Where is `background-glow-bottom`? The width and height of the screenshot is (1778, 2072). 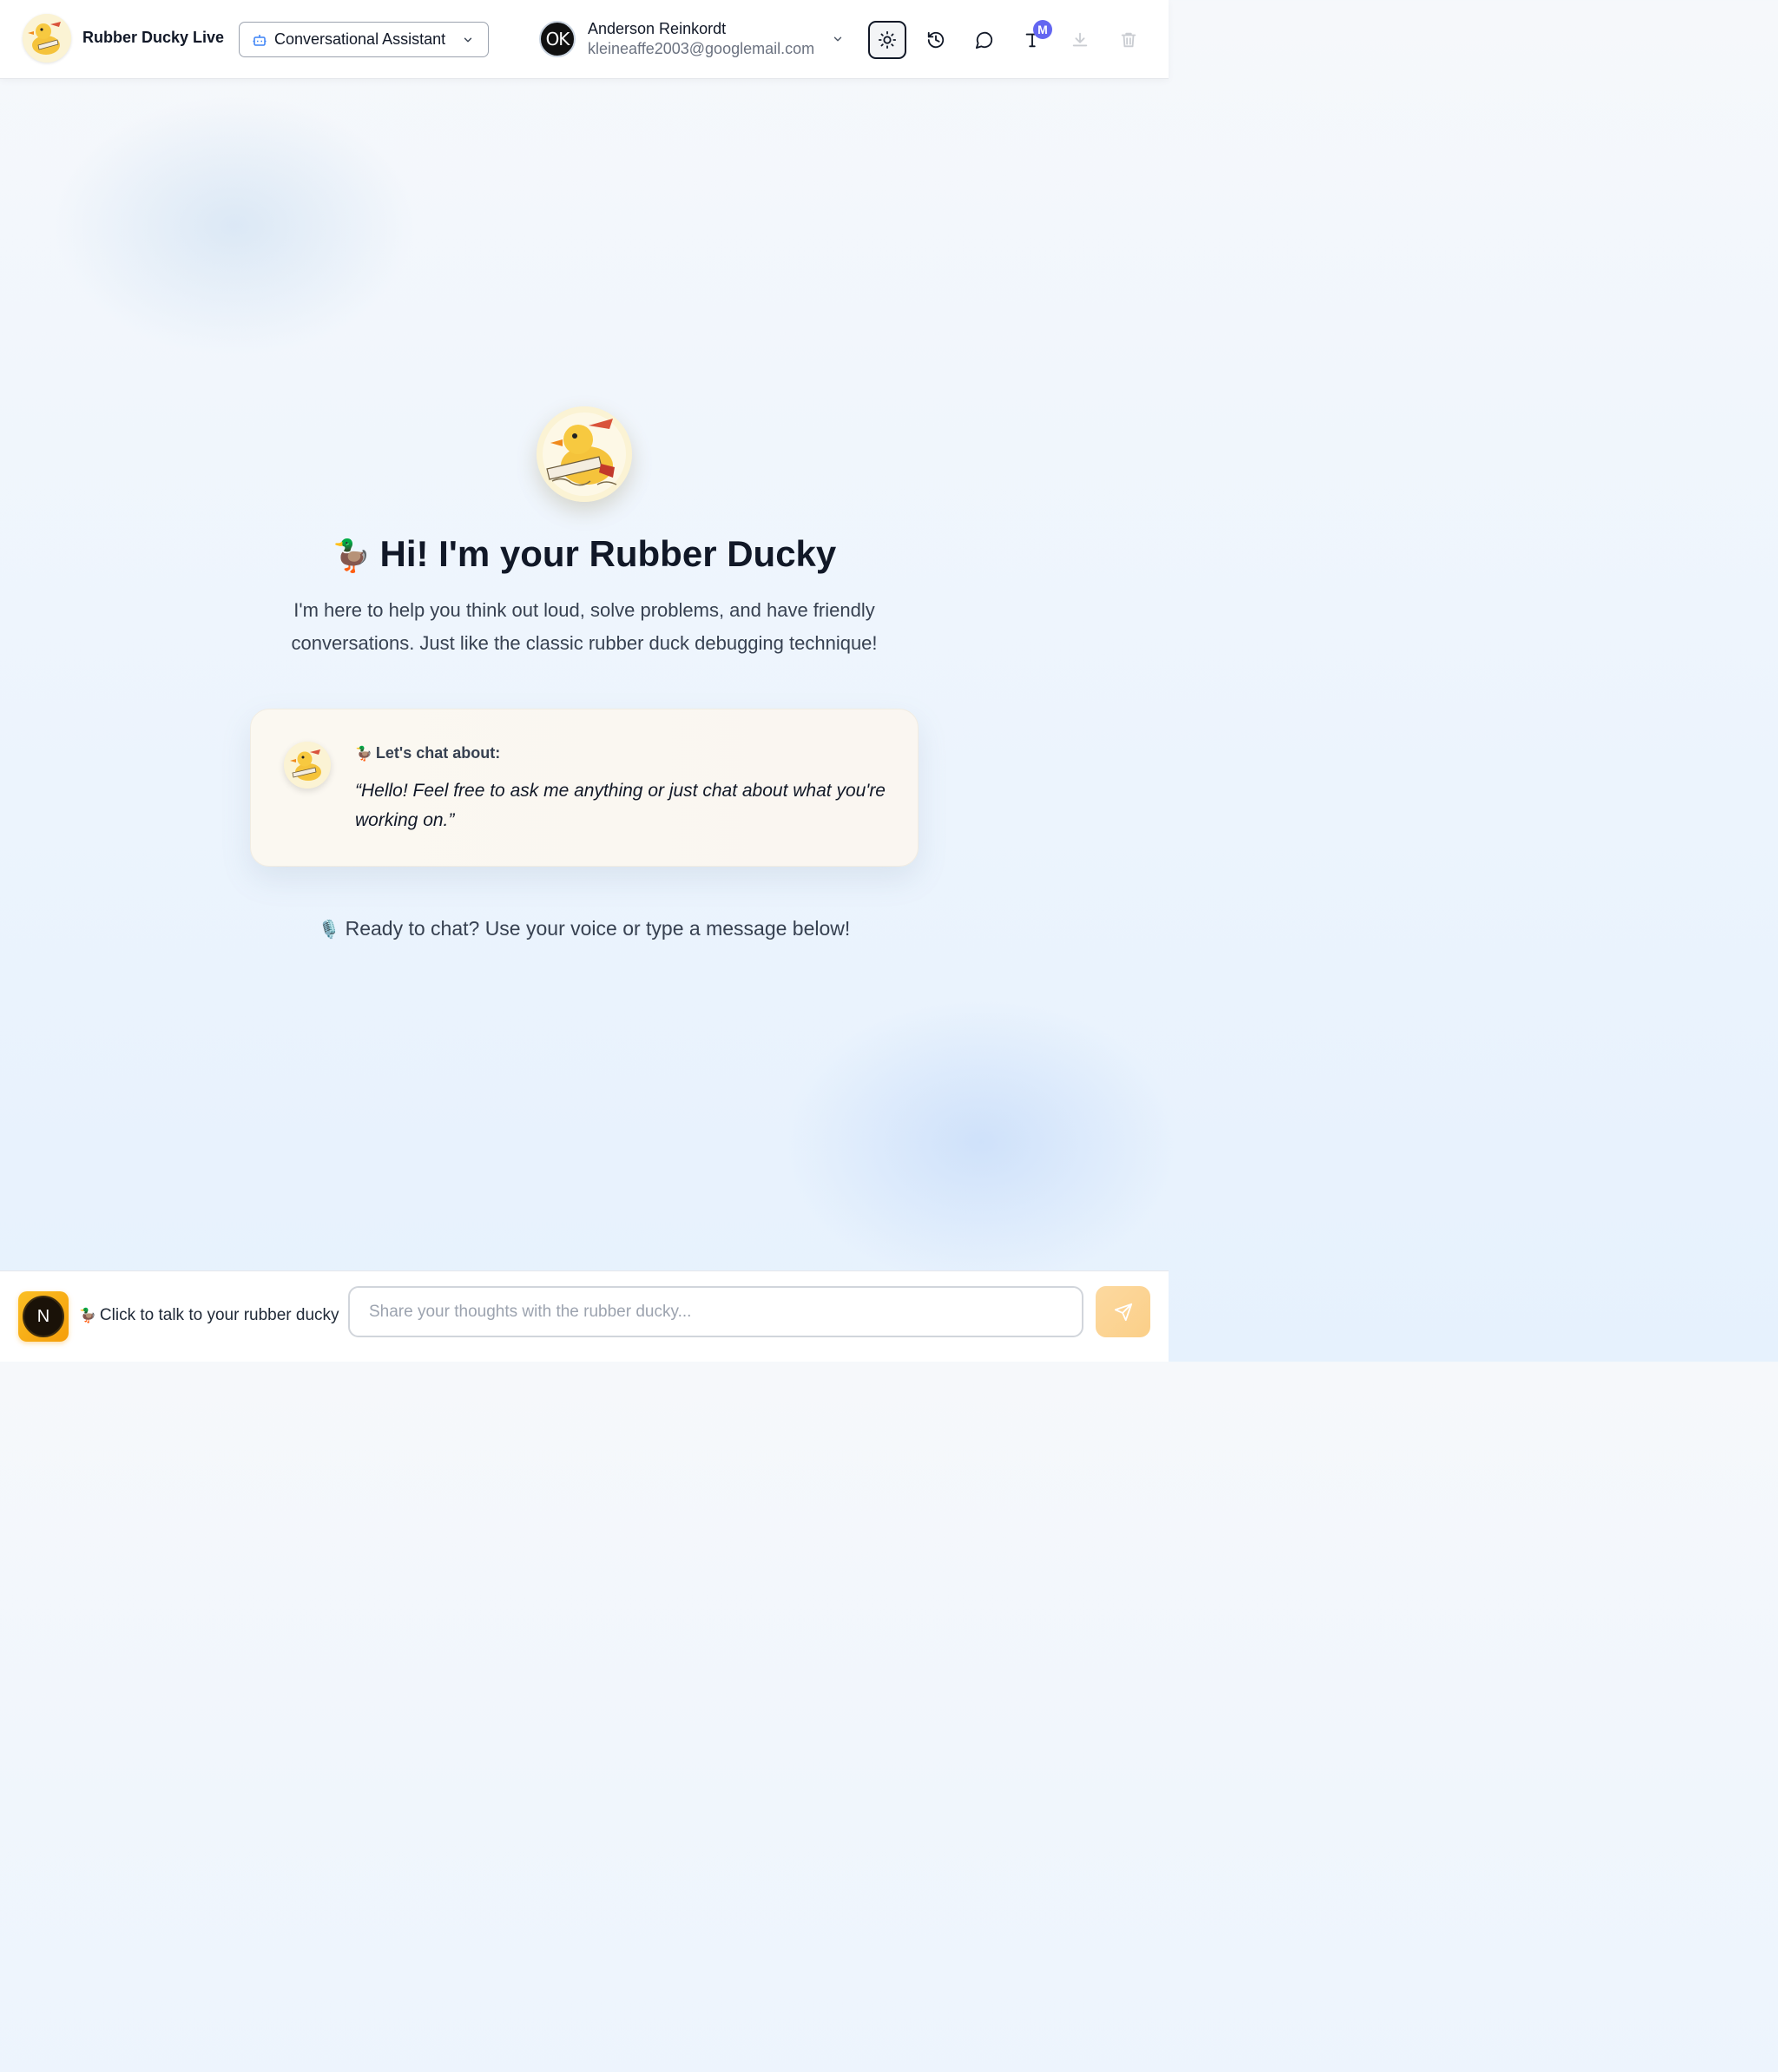
background-glow-bottom is located at coordinates (981, 1142).